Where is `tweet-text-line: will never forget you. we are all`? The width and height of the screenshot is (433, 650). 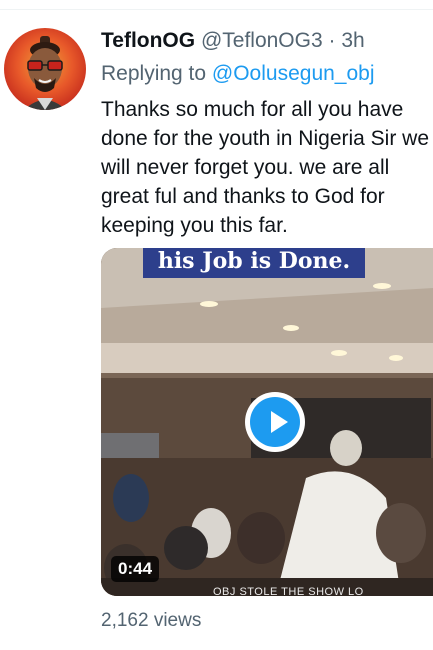 tweet-text-line: will never forget you. we are all is located at coordinates (245, 167).